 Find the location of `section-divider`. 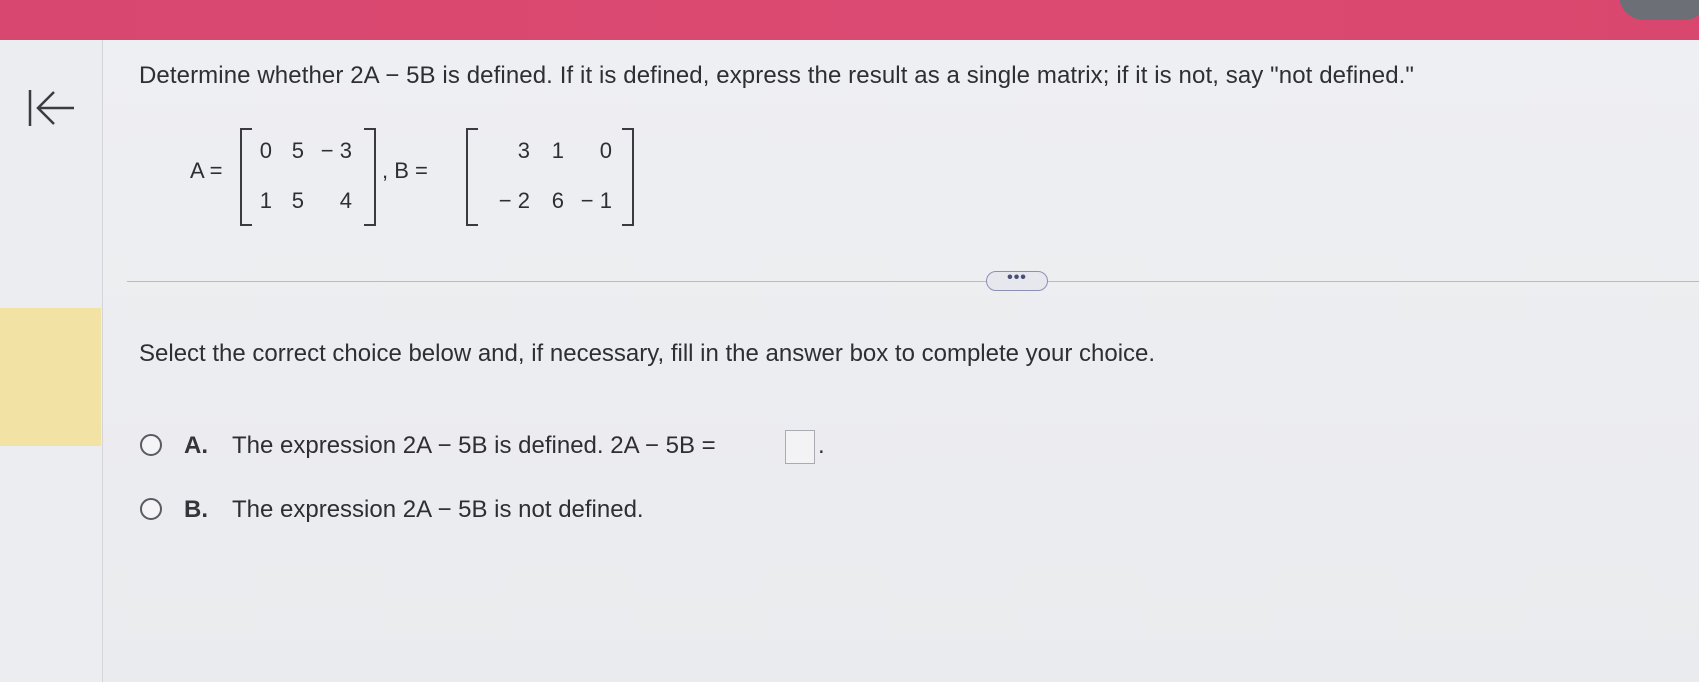

section-divider is located at coordinates (913, 281).